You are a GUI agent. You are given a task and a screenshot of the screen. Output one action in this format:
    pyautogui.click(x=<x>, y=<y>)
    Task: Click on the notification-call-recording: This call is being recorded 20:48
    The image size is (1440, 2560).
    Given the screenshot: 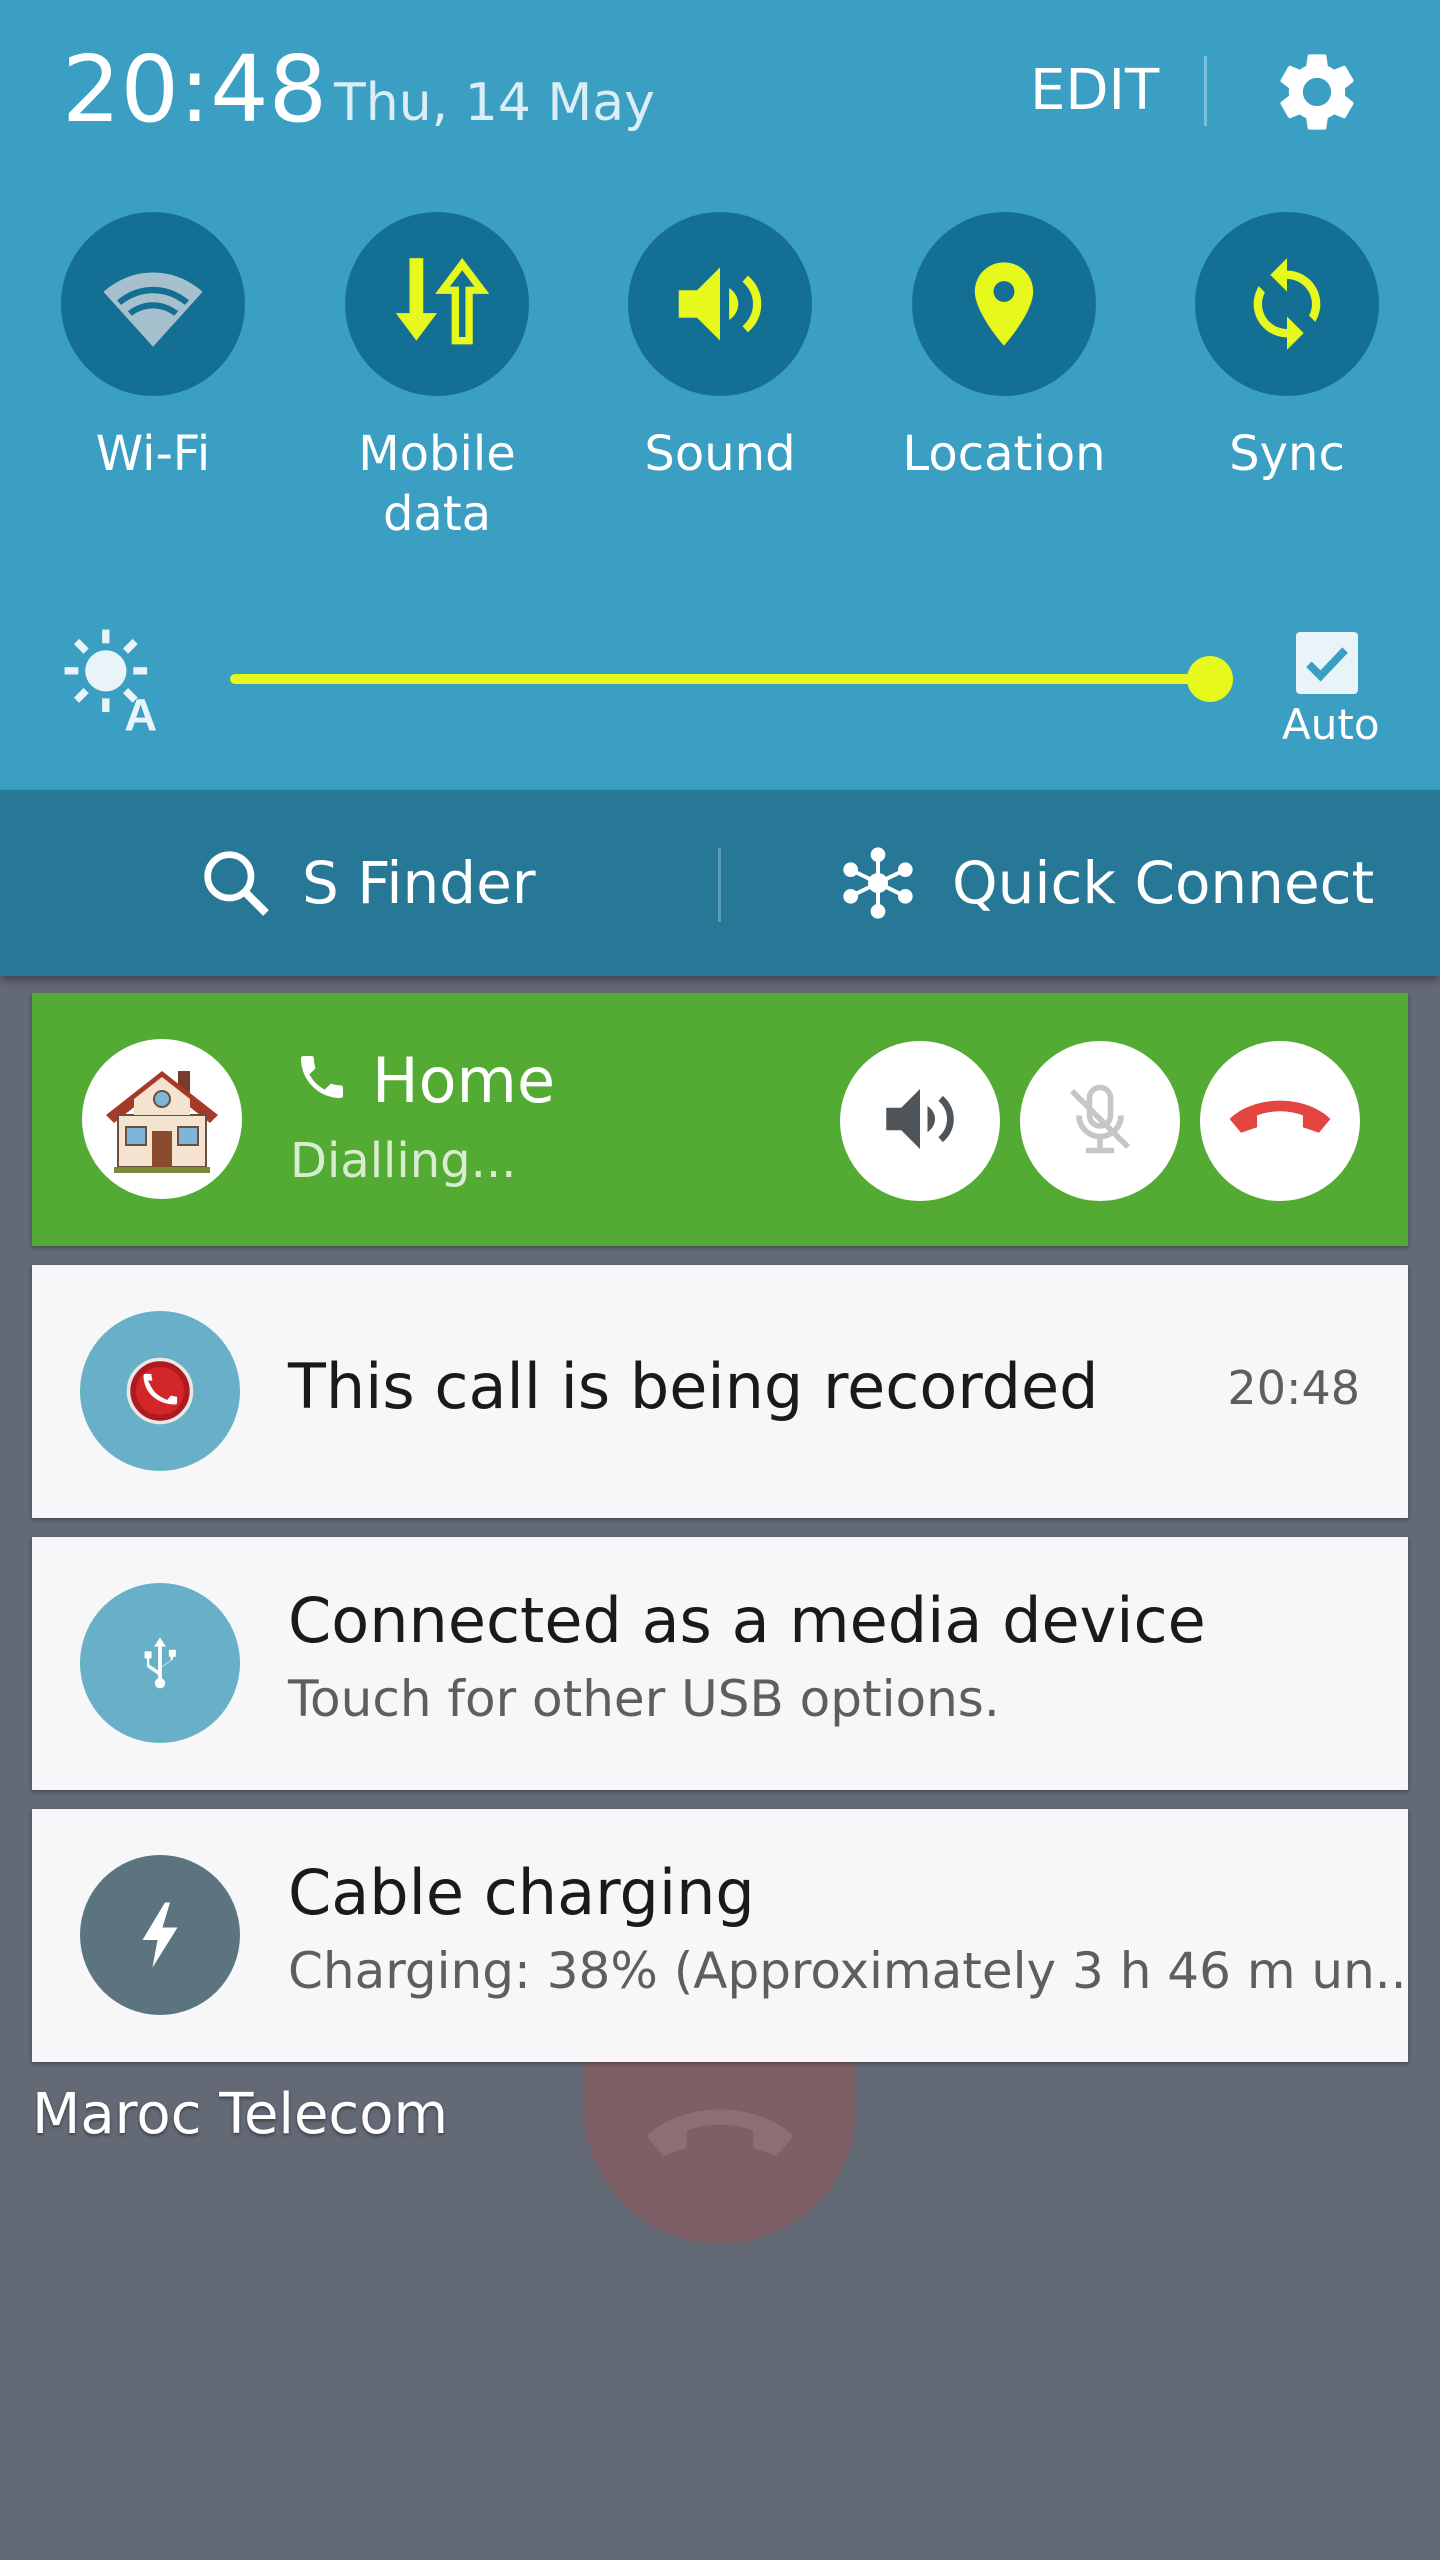 What is the action you would take?
    pyautogui.click(x=720, y=1391)
    